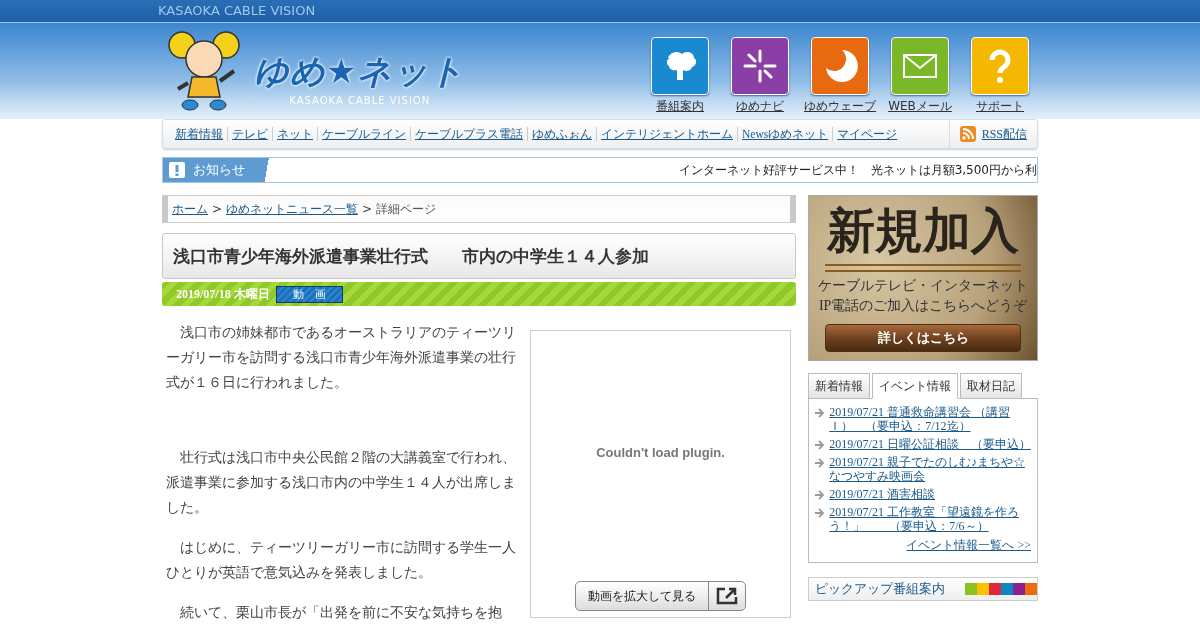 This screenshot has width=1200, height=630. I want to click on nav-link: 新着情報, so click(199, 134).